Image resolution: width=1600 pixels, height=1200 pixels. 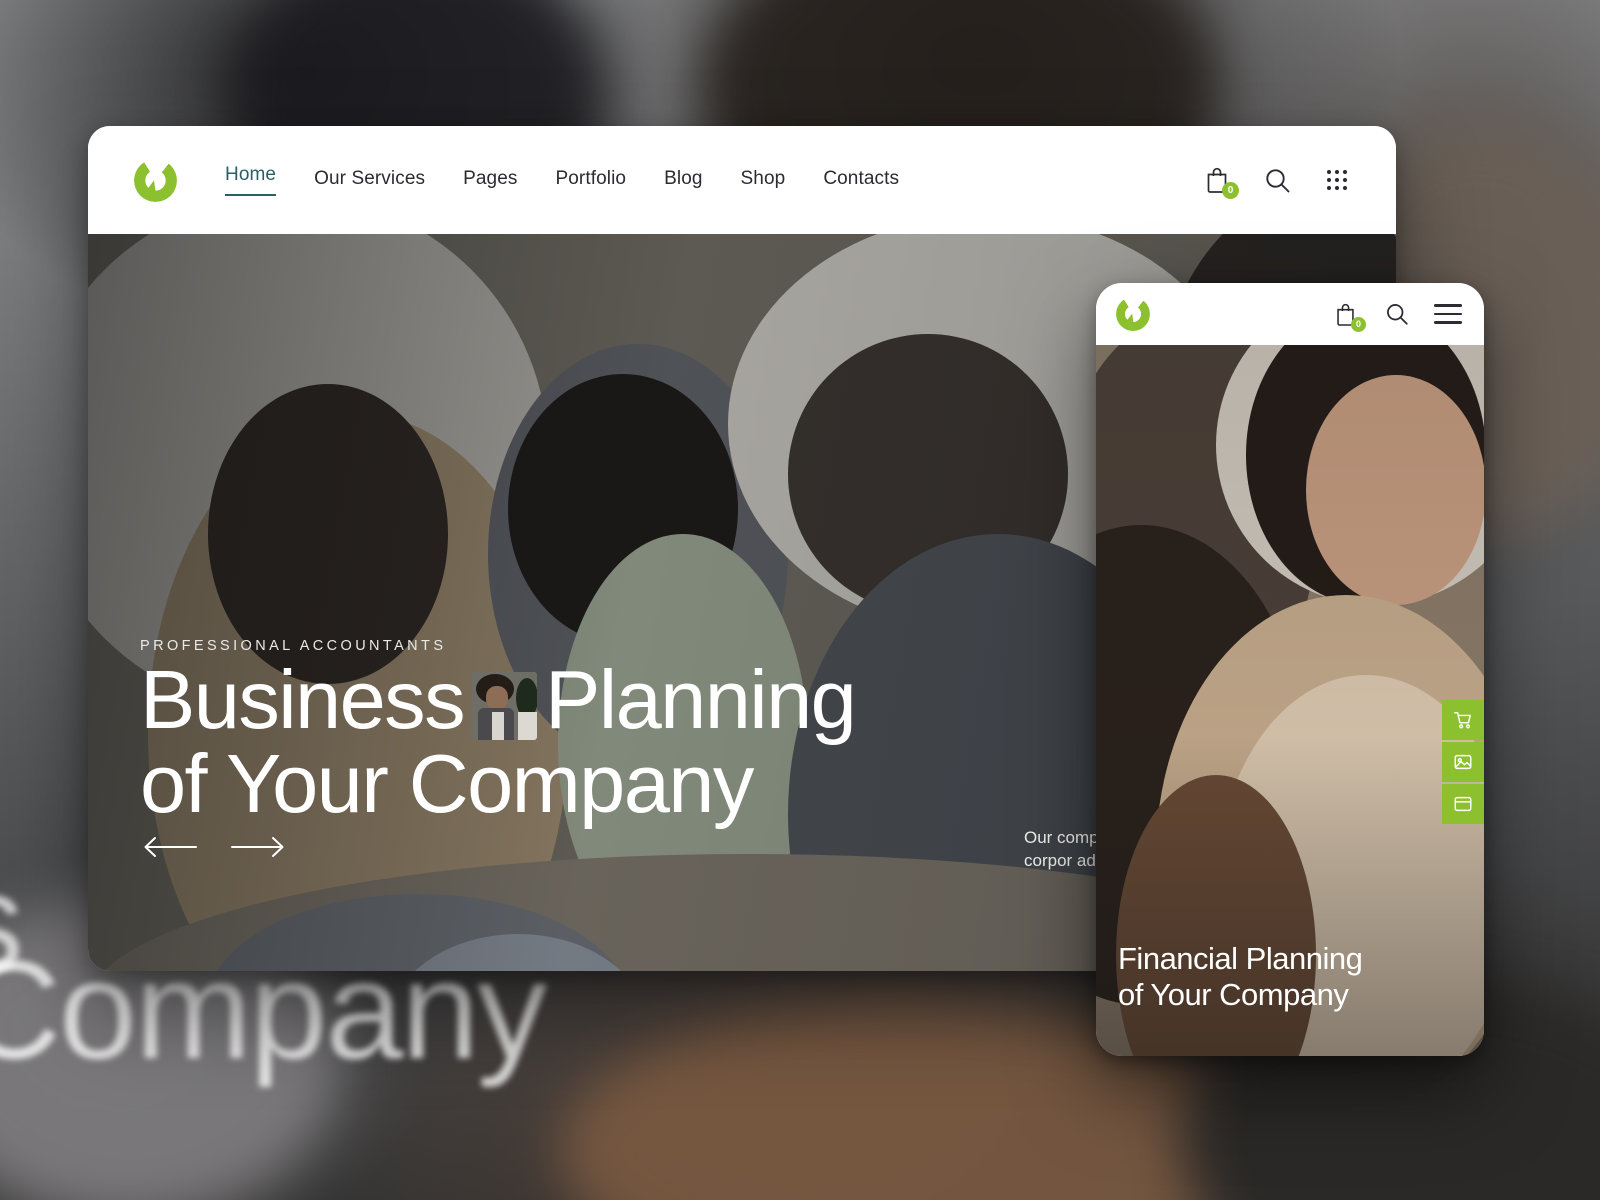 I want to click on arrow-right-icon, so click(x=258, y=847).